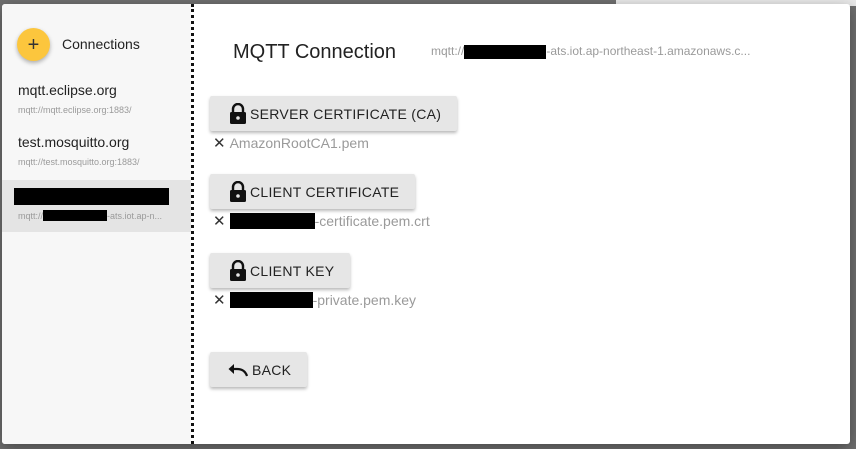 Image resolution: width=856 pixels, height=449 pixels. I want to click on server-certificate-file: ✕ AmazonRootCA1.pem, so click(291, 143).